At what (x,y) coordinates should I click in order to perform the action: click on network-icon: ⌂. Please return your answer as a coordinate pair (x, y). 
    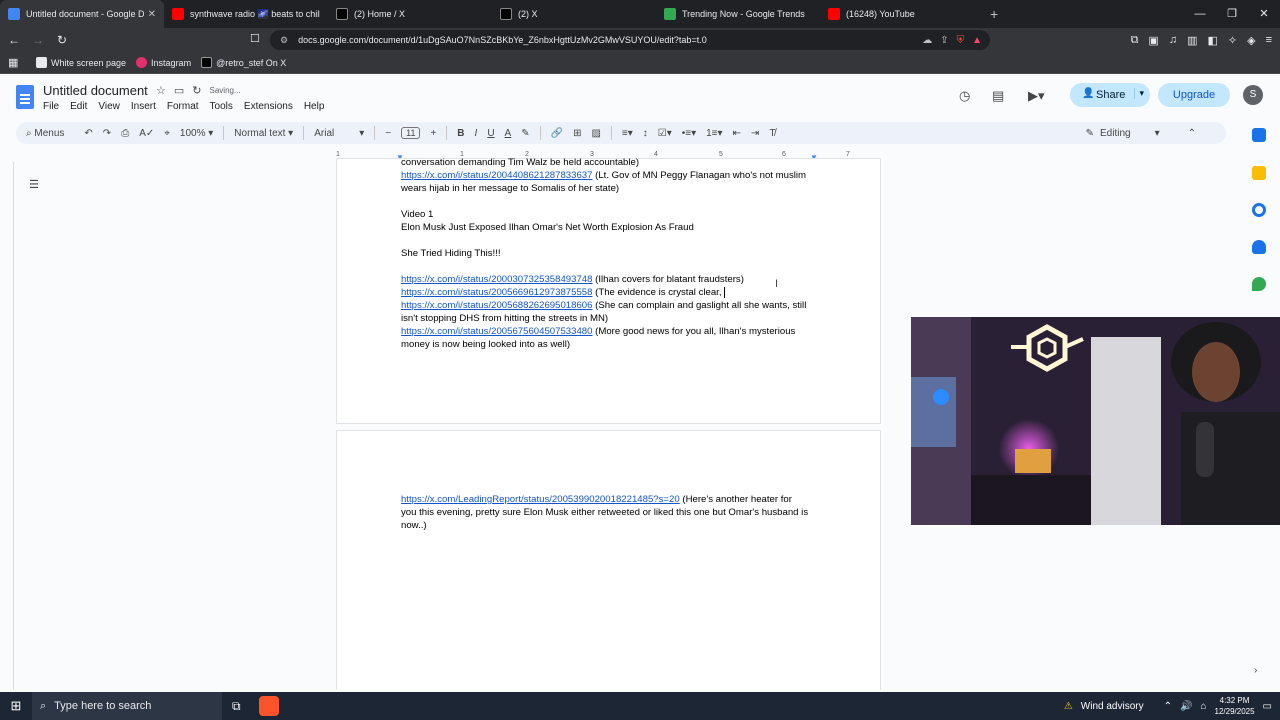
    Looking at the image, I should click on (1203, 706).